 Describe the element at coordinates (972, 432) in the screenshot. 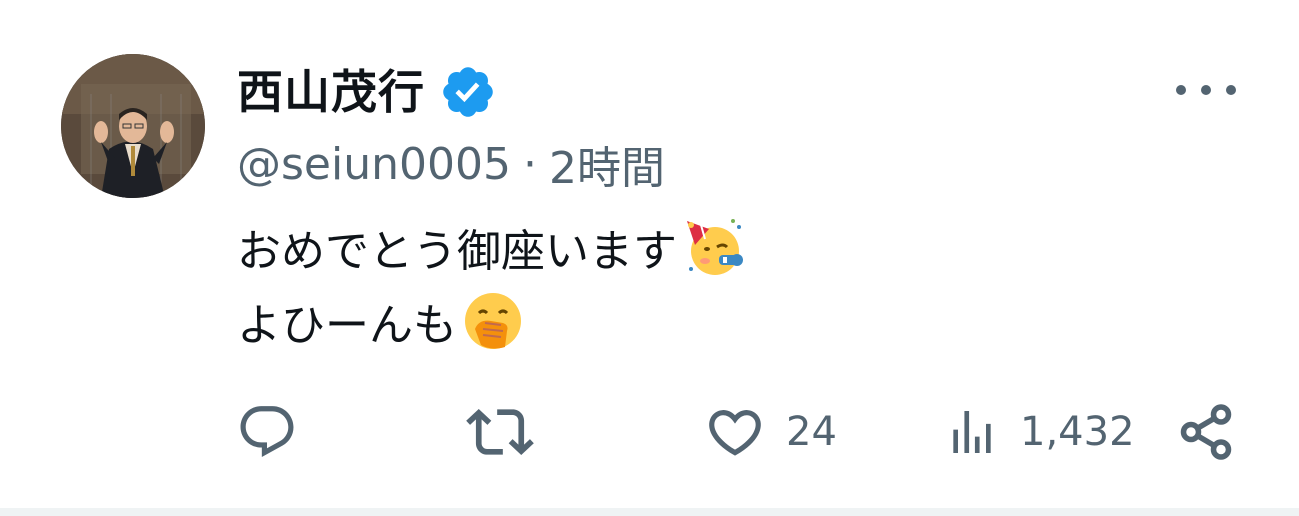

I see `views-bar-chart-icon` at that location.